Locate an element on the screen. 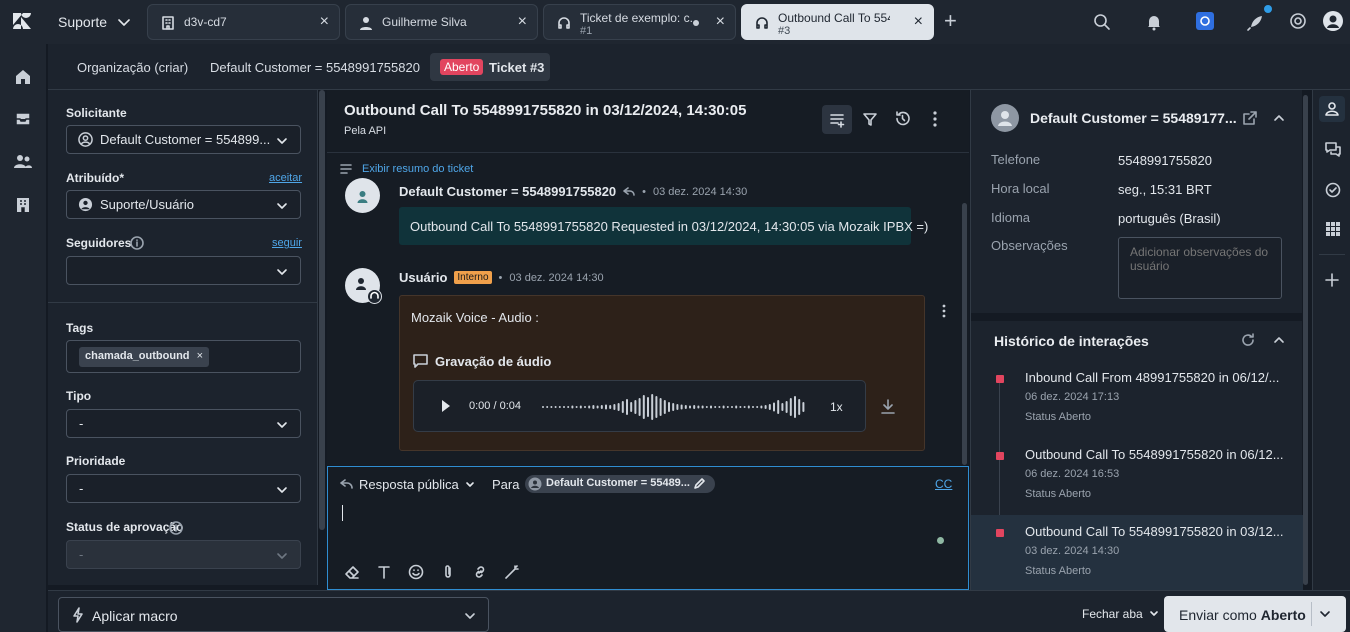  customer-context-button is located at coordinates (1332, 109).